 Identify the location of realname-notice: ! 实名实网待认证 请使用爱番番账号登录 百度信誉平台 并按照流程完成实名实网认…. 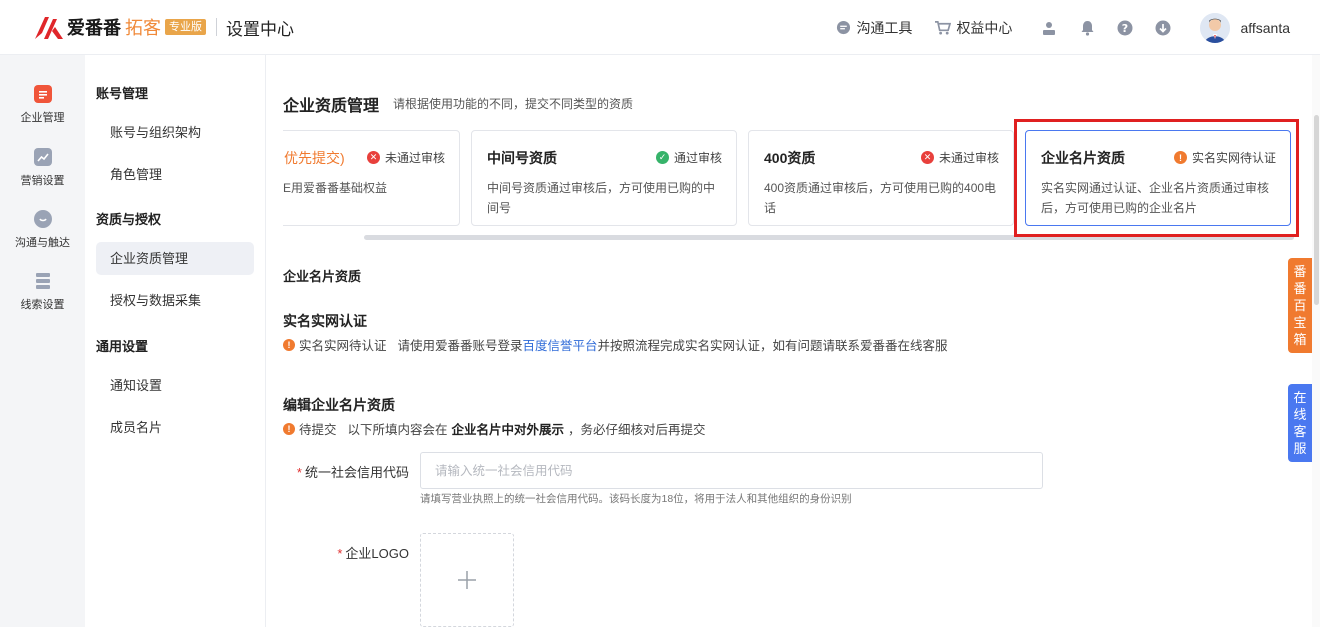
(615, 344).